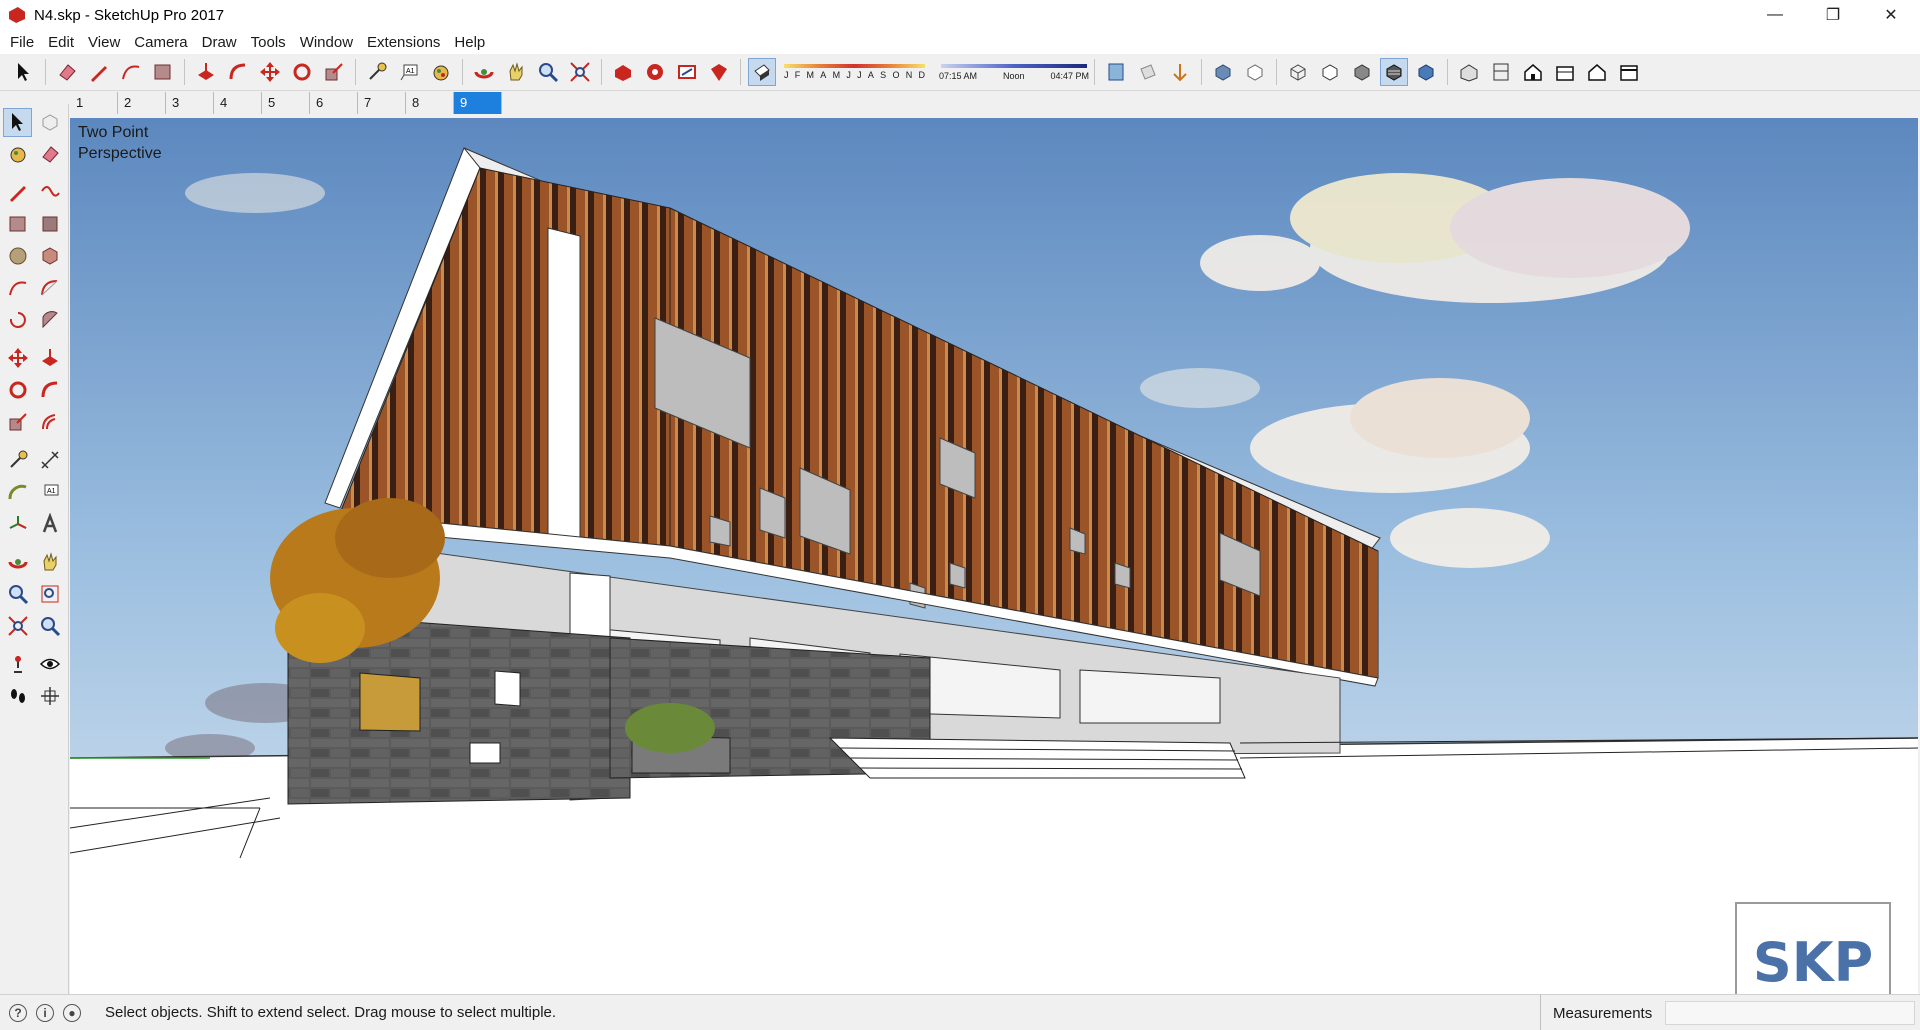 This screenshot has height=1030, width=1920. What do you see at coordinates (1891, 15) in the screenshot?
I see `close-button: ✕` at bounding box center [1891, 15].